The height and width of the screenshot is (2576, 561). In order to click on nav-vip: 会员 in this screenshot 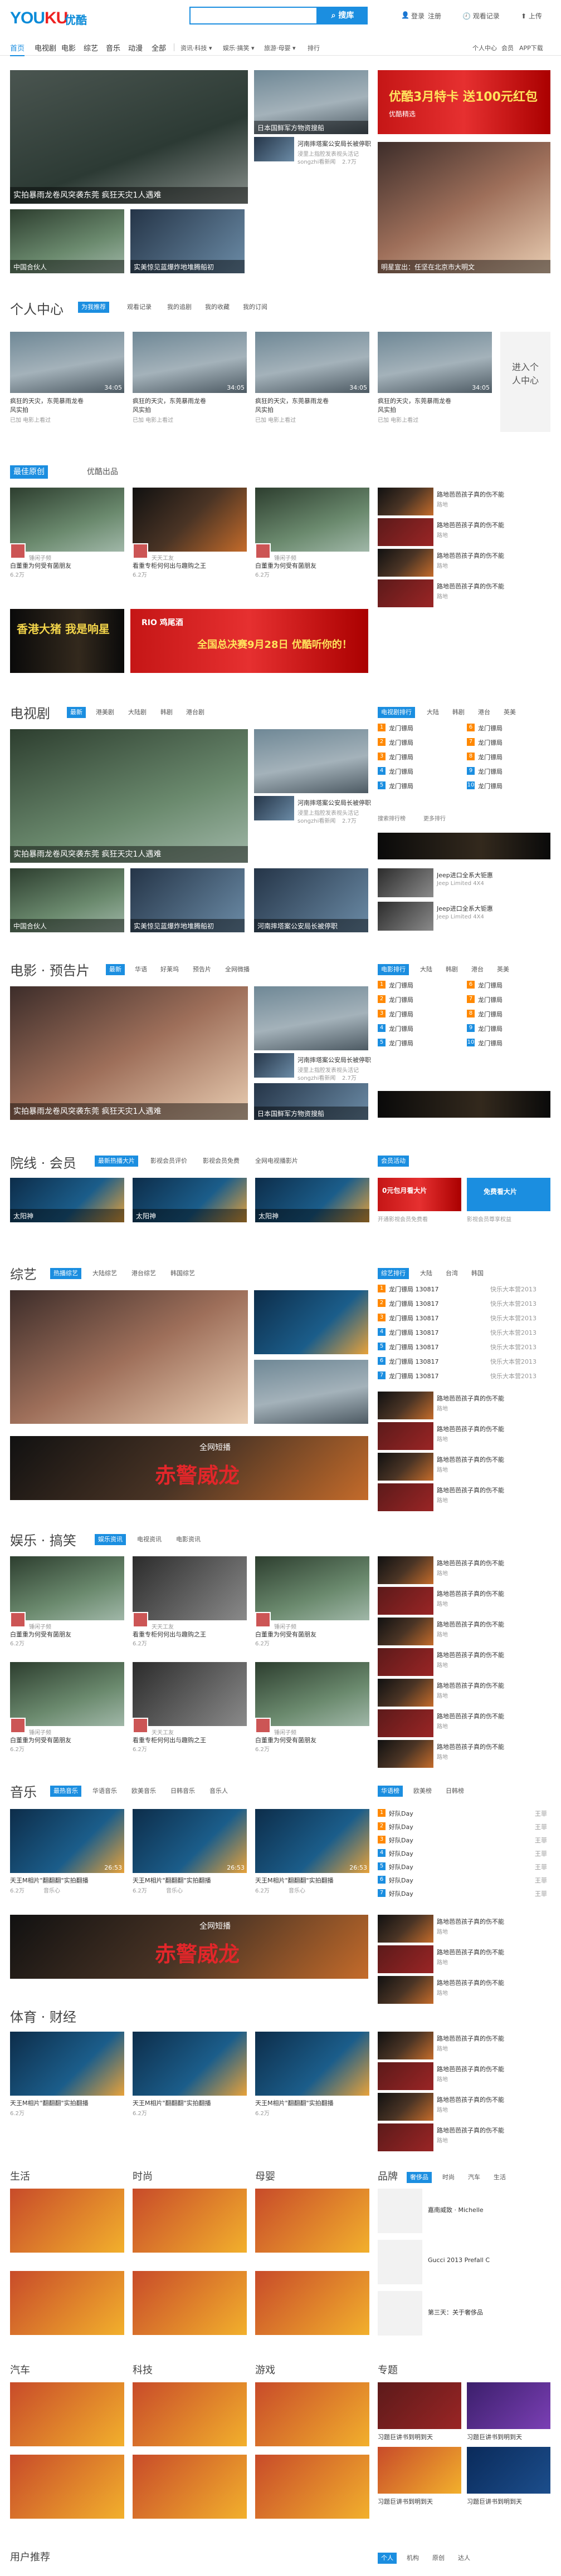, I will do `click(507, 47)`.